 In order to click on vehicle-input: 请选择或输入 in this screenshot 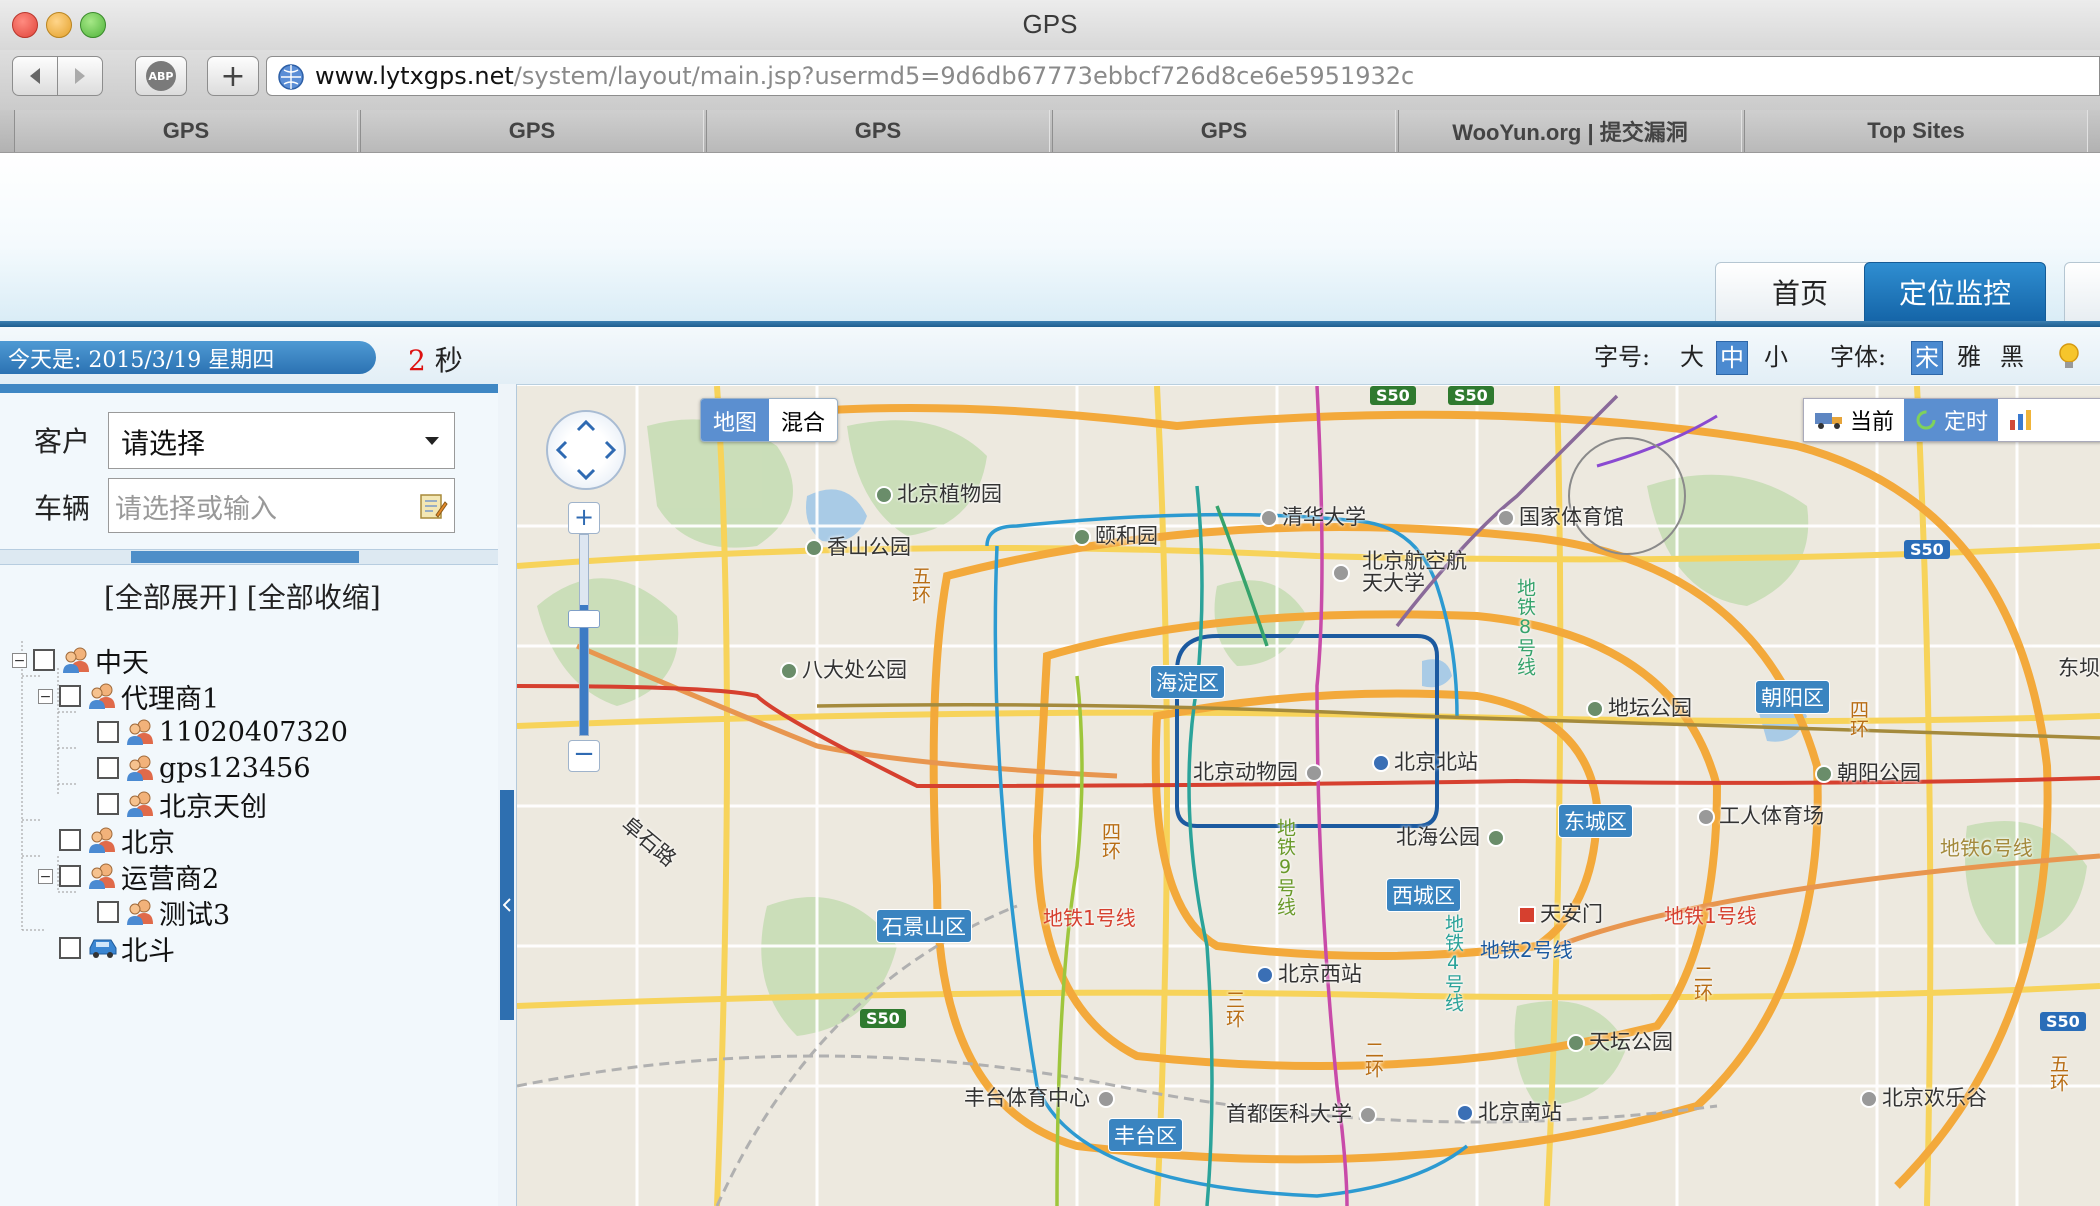, I will do `click(281, 505)`.